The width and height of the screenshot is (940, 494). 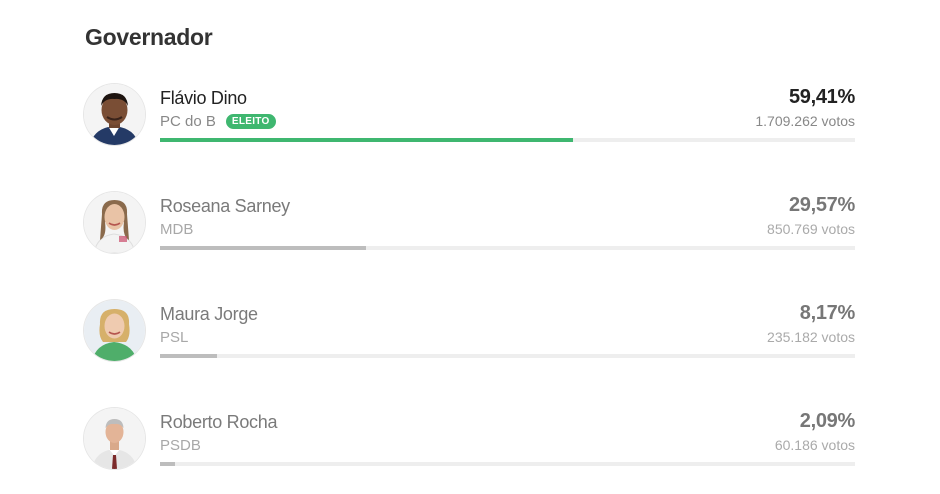 What do you see at coordinates (209, 314) in the screenshot?
I see `candidate-name: Maura Jorge` at bounding box center [209, 314].